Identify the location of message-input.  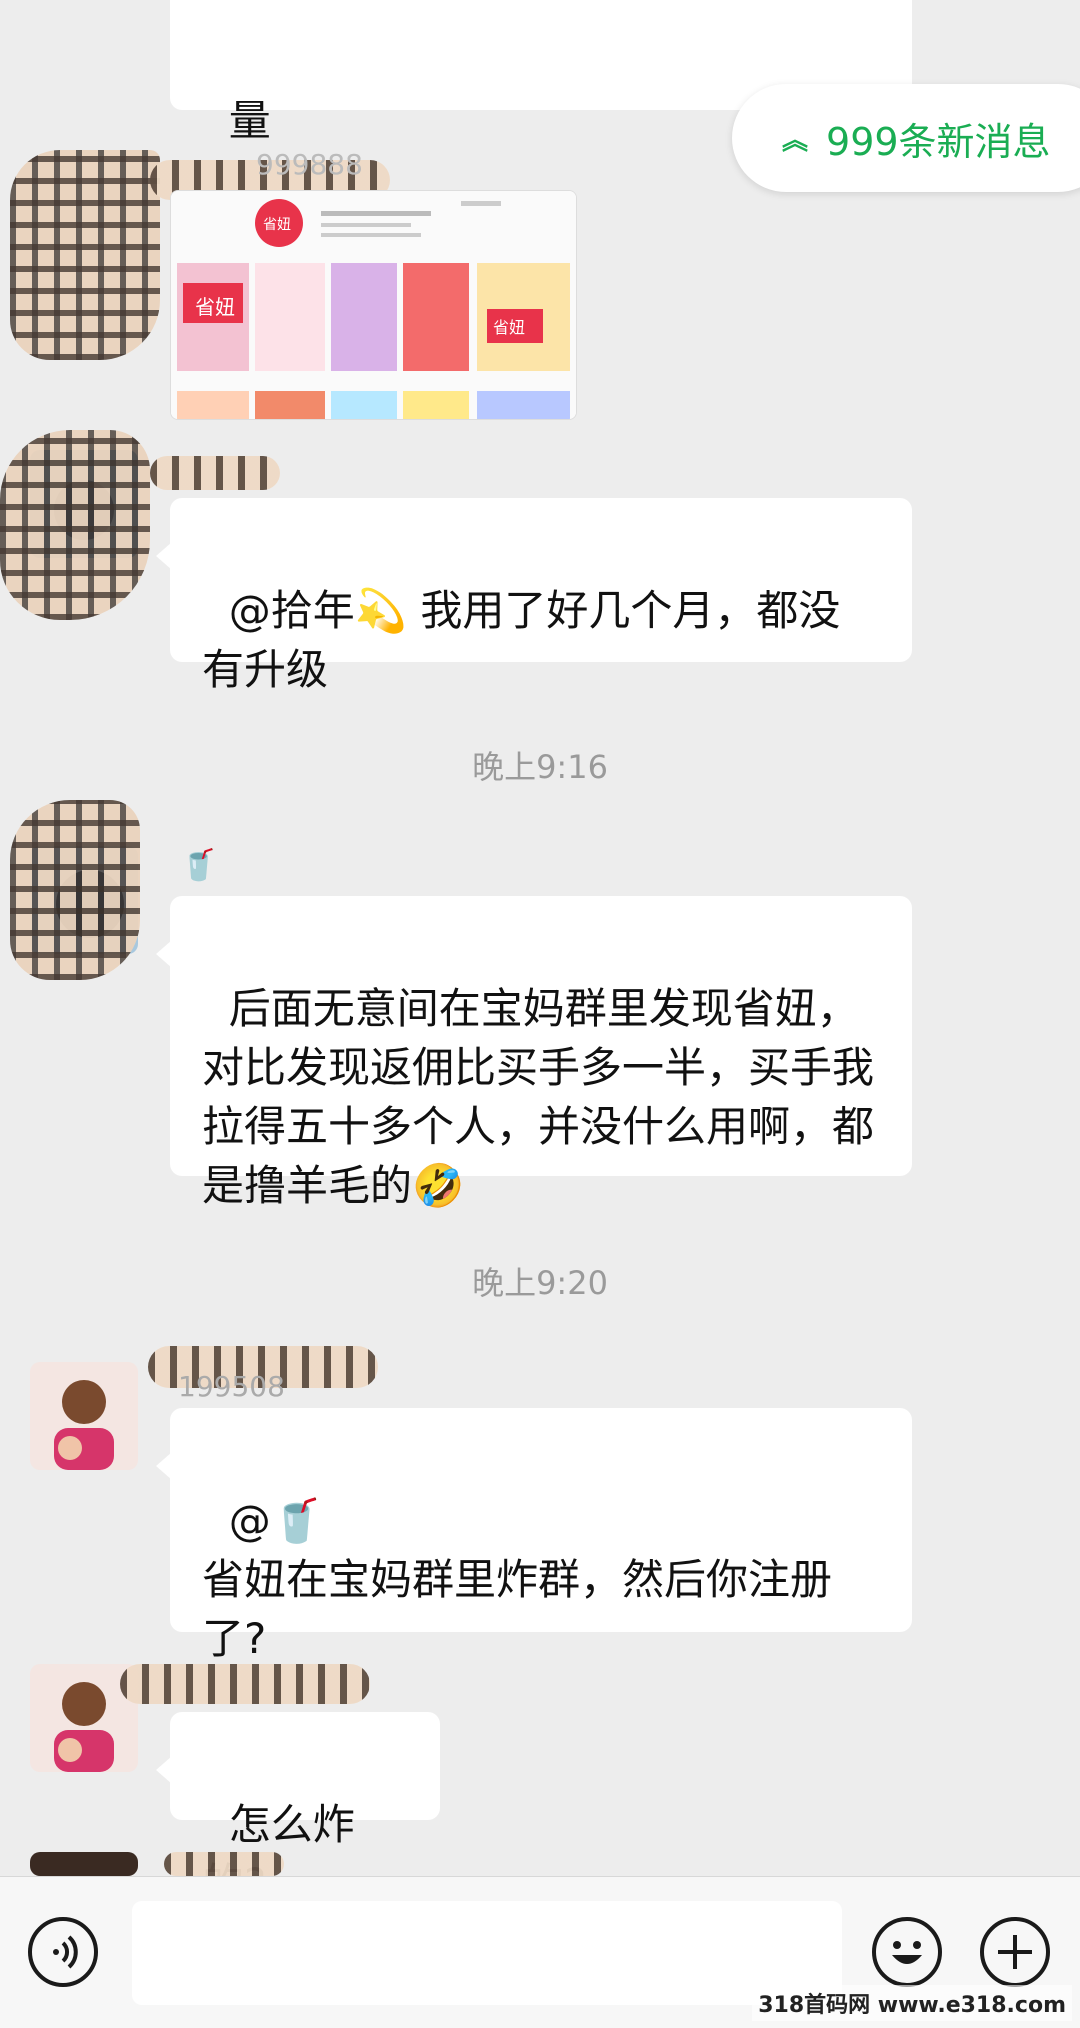
(487, 1953).